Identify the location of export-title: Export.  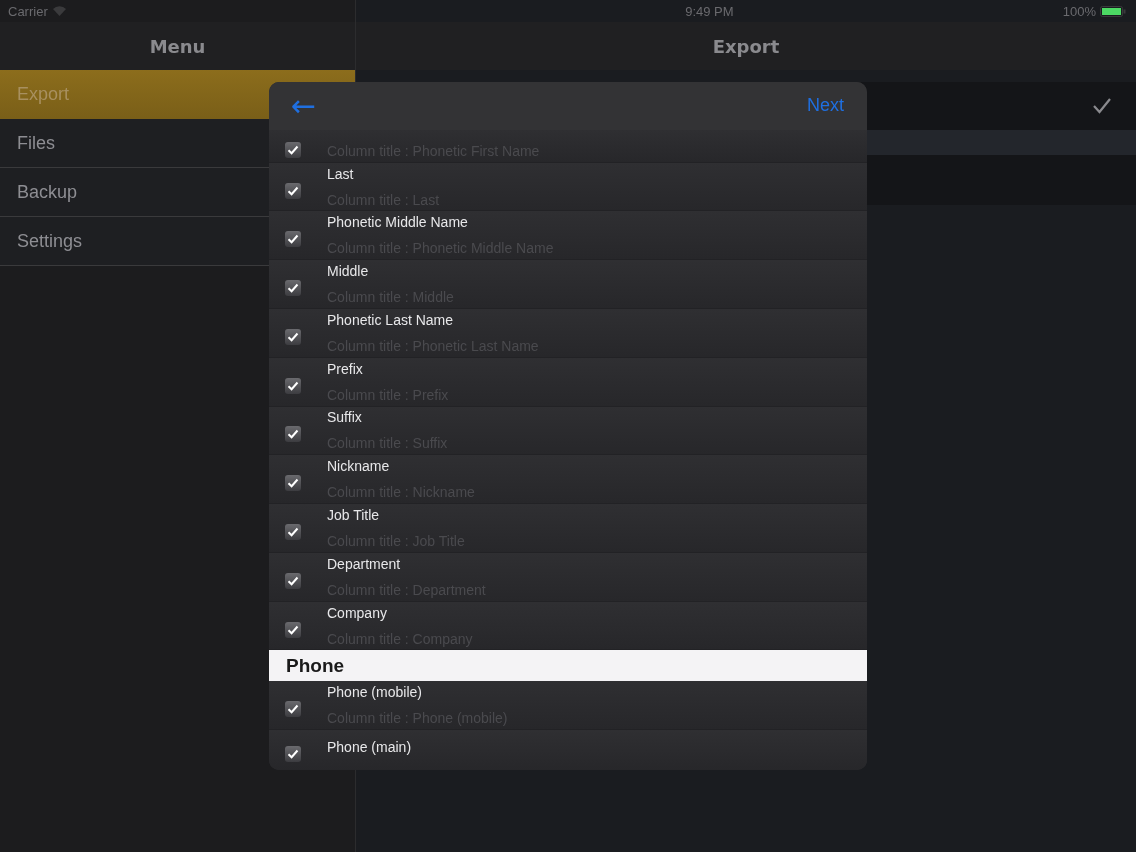
(746, 46).